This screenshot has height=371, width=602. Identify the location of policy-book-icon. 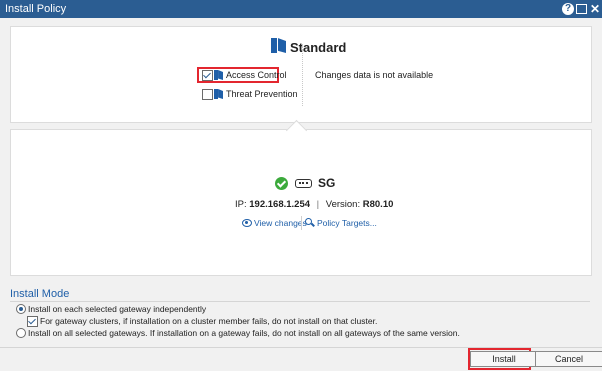
(278, 45).